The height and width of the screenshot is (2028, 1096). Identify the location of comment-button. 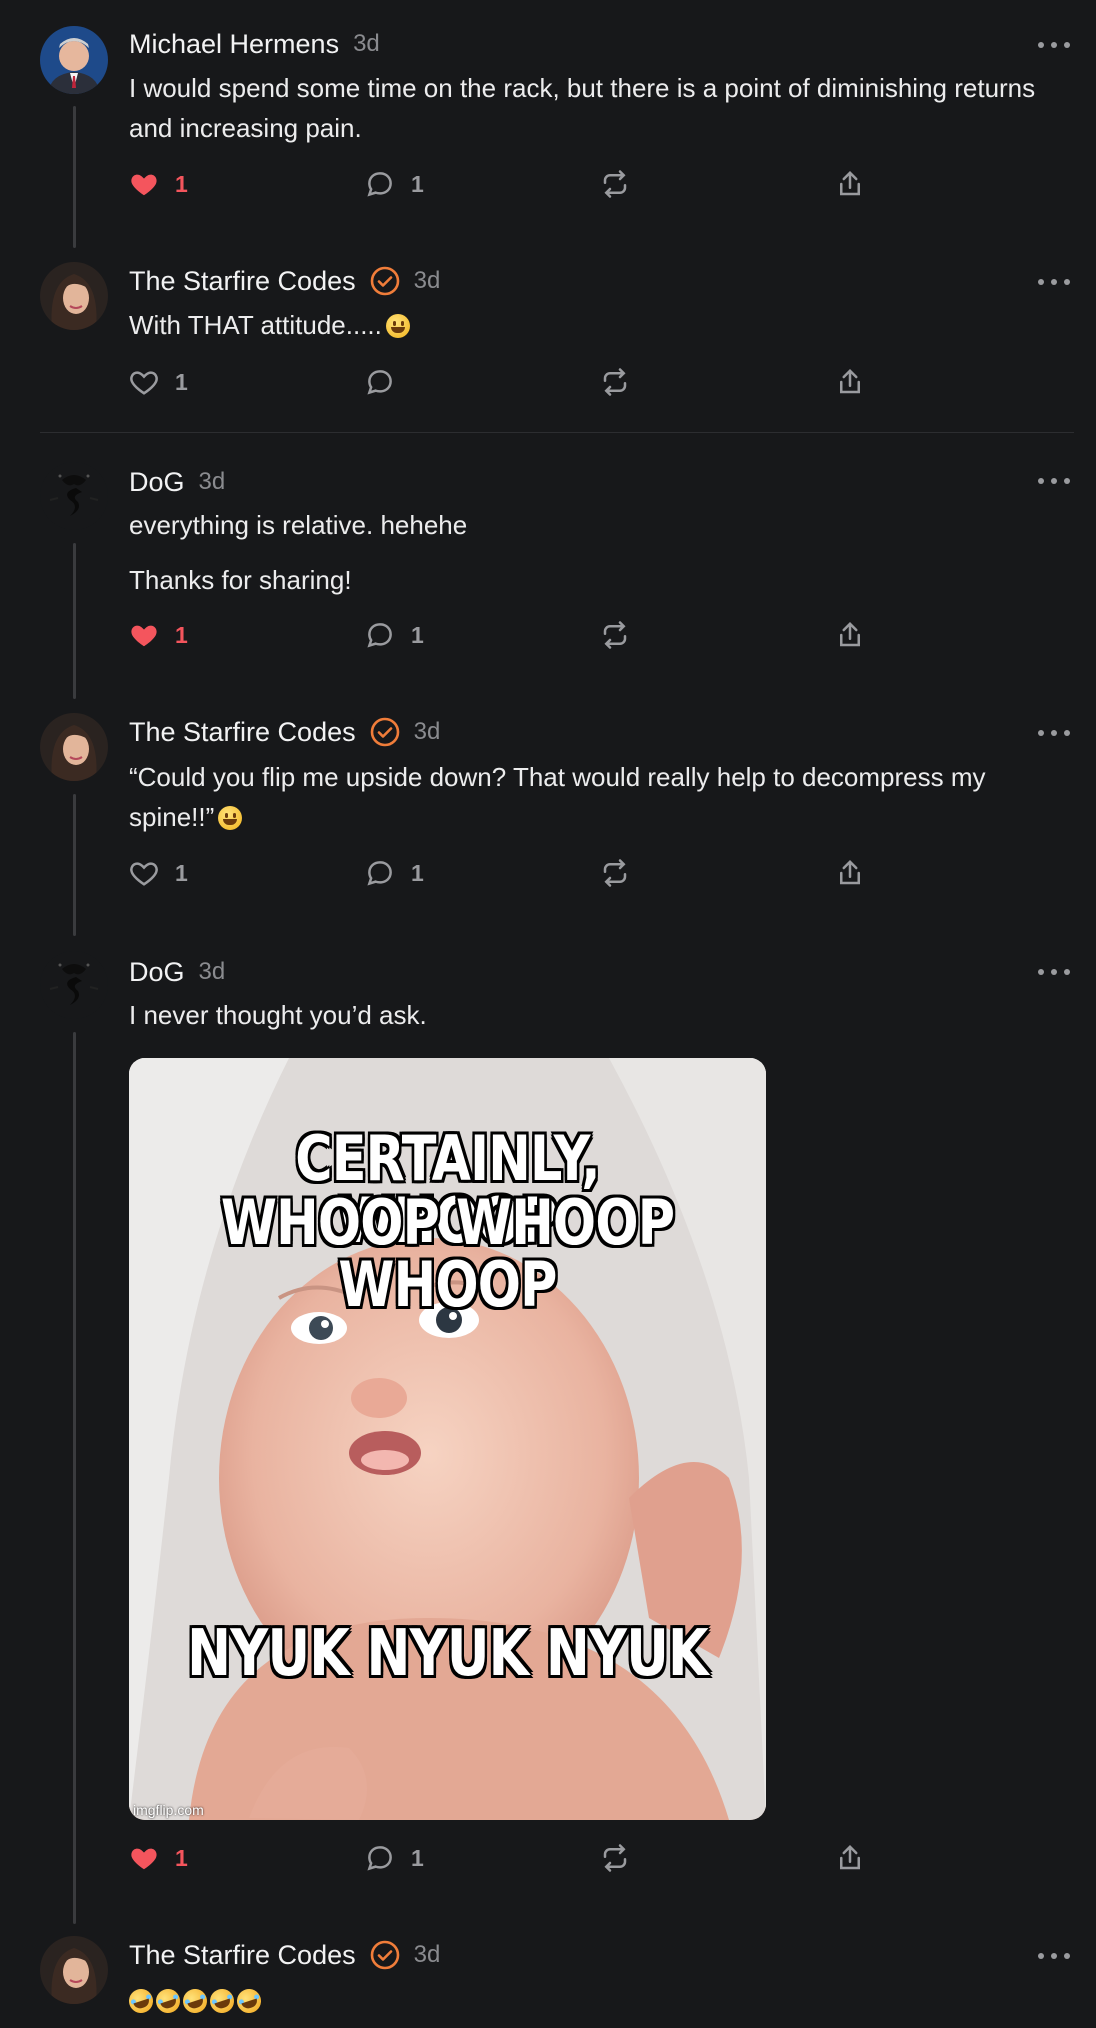
(380, 382).